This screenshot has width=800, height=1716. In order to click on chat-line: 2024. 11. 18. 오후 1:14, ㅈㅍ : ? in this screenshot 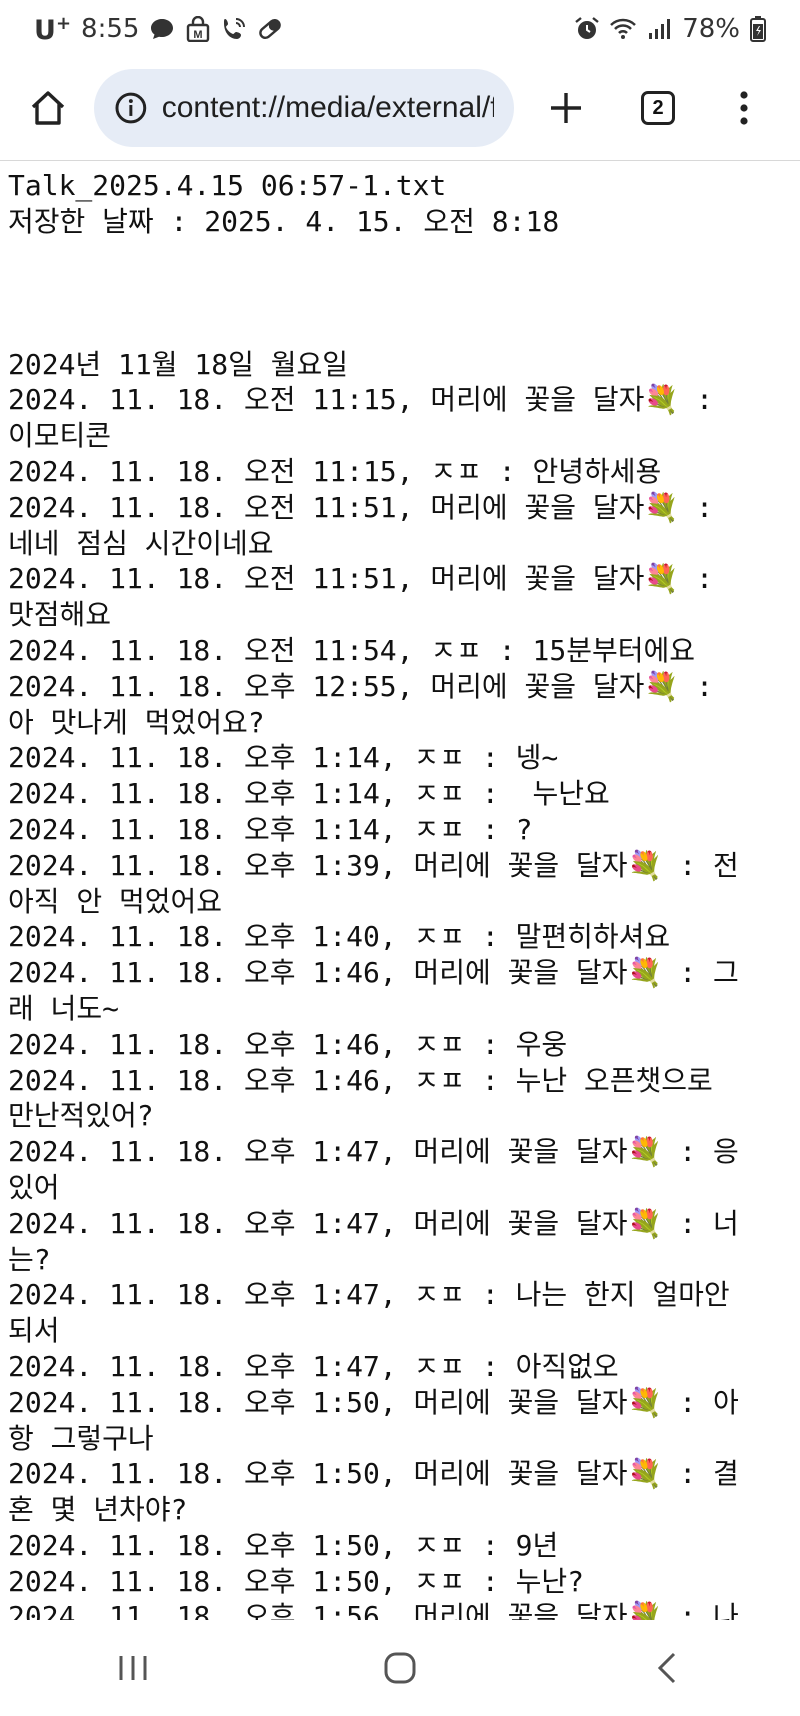, I will do `click(270, 829)`.